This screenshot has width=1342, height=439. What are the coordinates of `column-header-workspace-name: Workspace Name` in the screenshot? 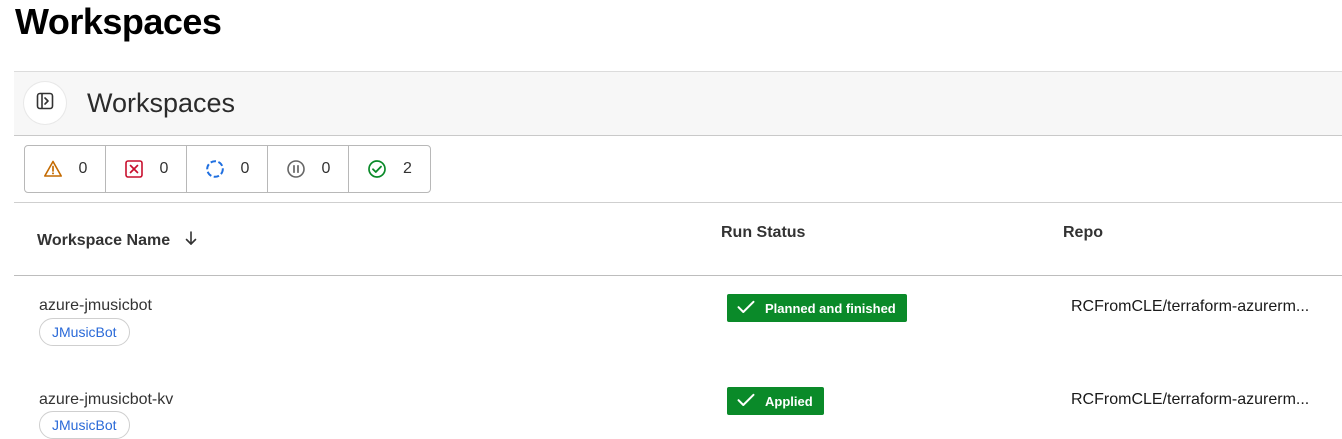 It's located at (117, 240).